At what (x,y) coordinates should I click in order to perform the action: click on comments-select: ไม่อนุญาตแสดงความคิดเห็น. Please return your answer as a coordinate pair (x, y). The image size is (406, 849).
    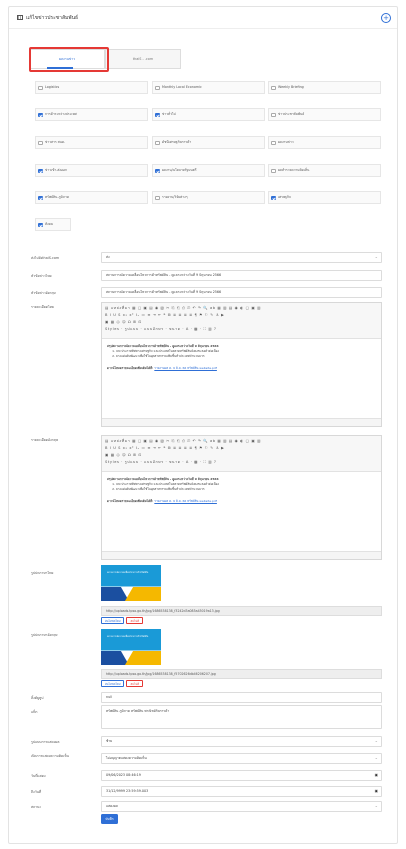
    Looking at the image, I should click on (241, 758).